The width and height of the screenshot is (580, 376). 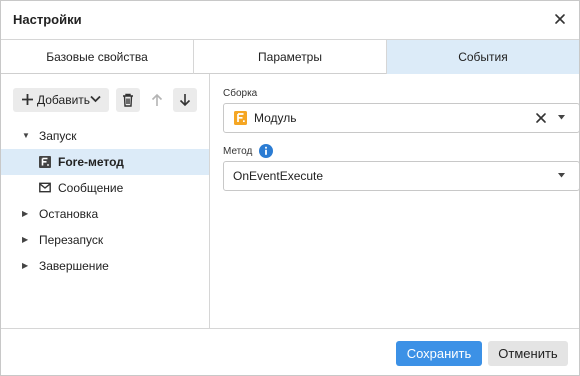 I want to click on assembly-value: Модуль, so click(x=275, y=118).